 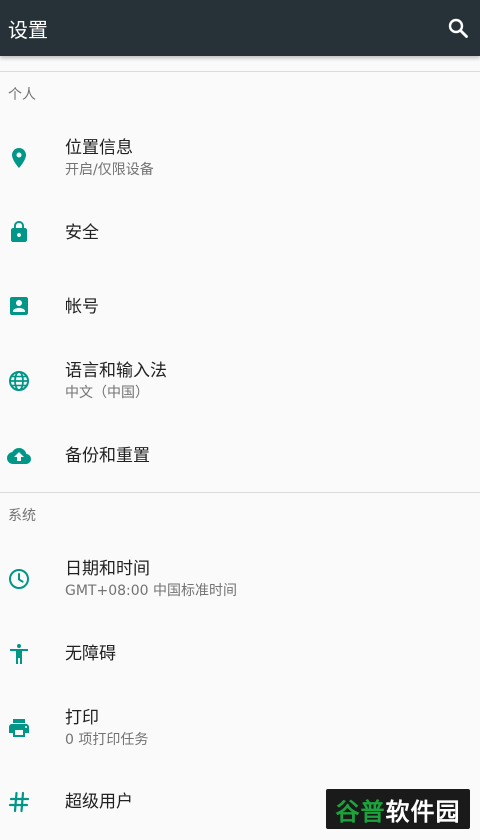 I want to click on settings-item-security: 安全, so click(x=240, y=232).